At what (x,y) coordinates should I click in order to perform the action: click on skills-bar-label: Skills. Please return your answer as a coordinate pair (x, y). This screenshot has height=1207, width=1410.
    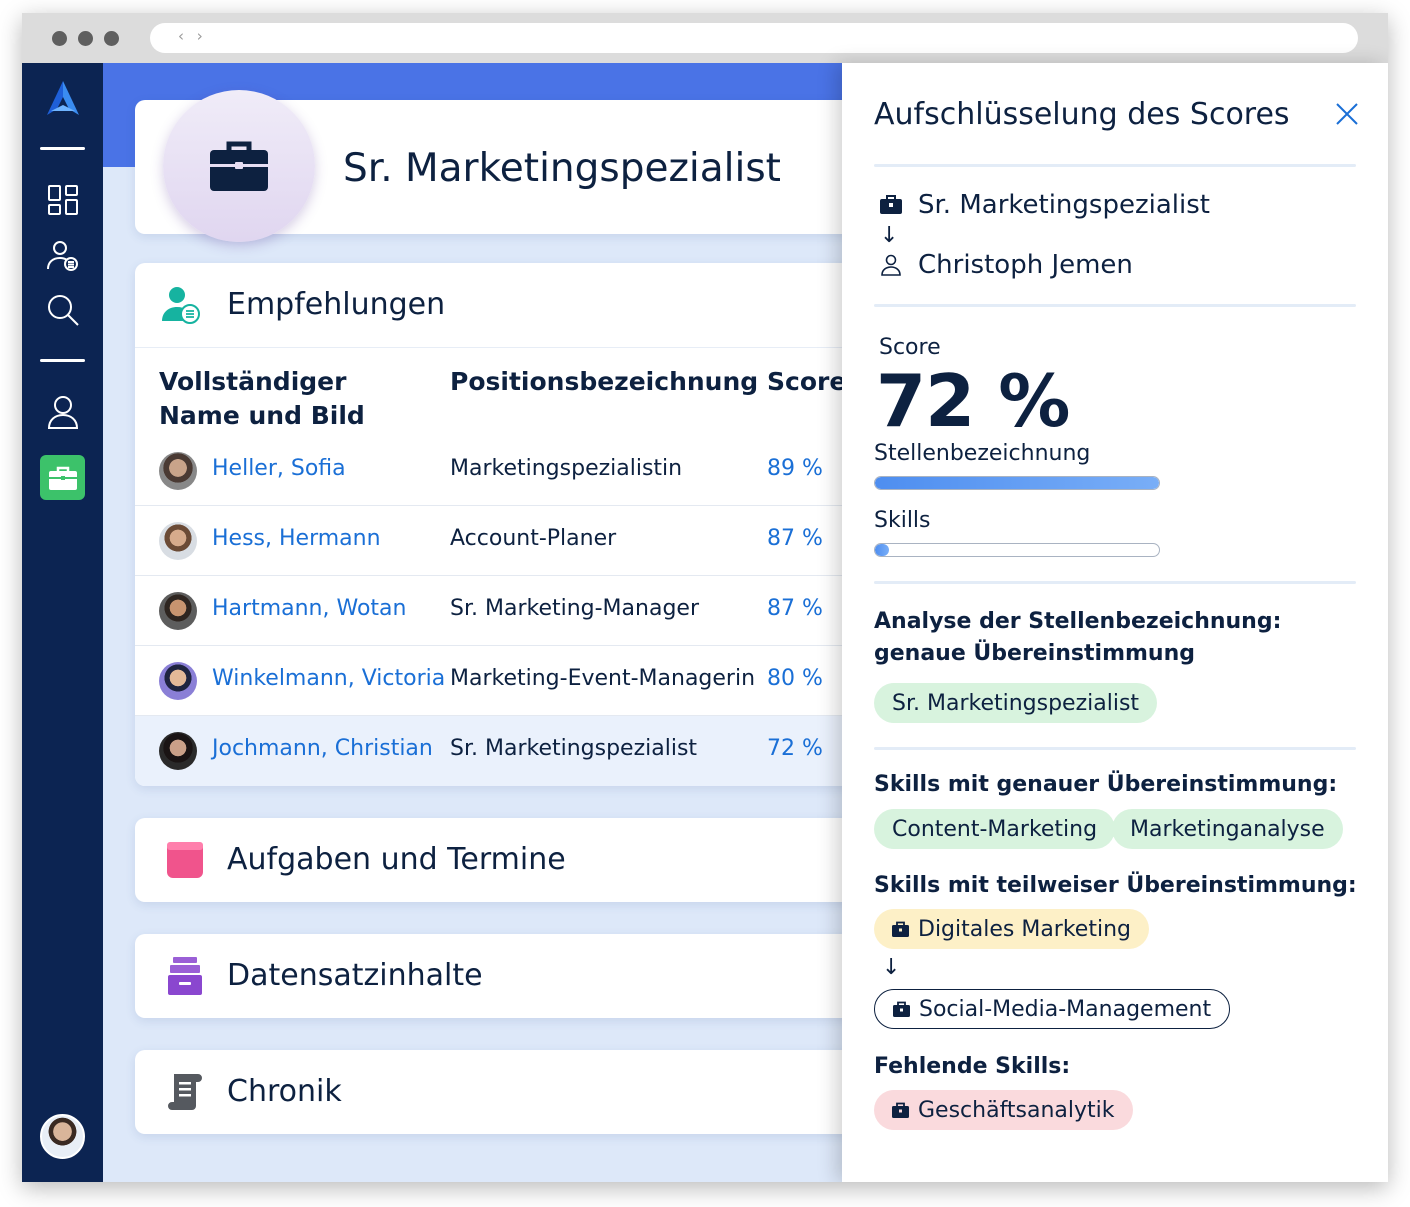
    Looking at the image, I should click on (902, 520).